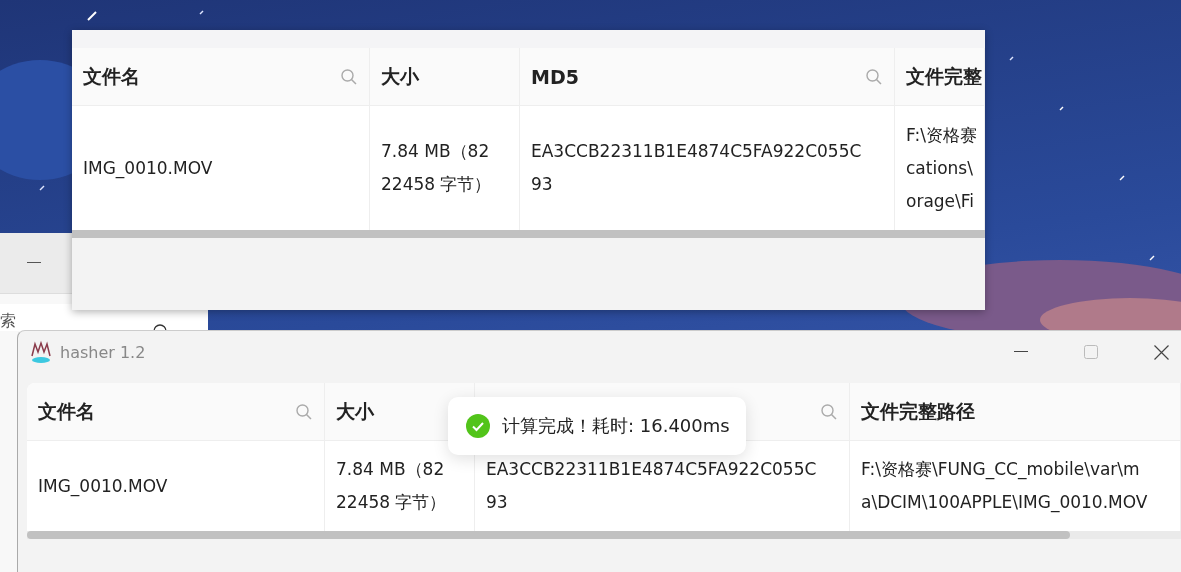  What do you see at coordinates (555, 76) in the screenshot?
I see `column-title: MD5` at bounding box center [555, 76].